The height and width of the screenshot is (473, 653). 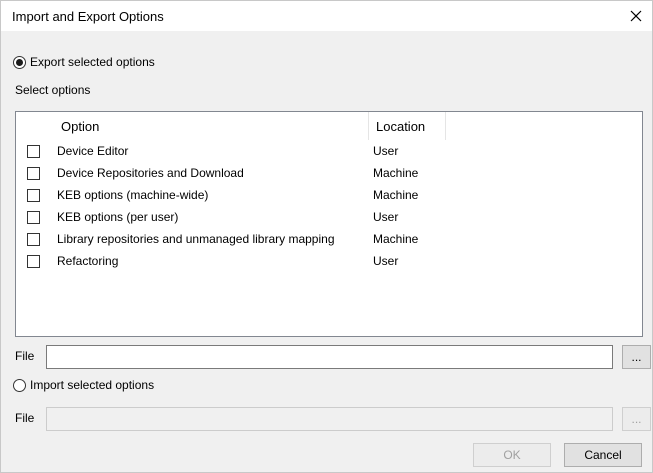 I want to click on list-item: Device Editor User, so click(x=328, y=152).